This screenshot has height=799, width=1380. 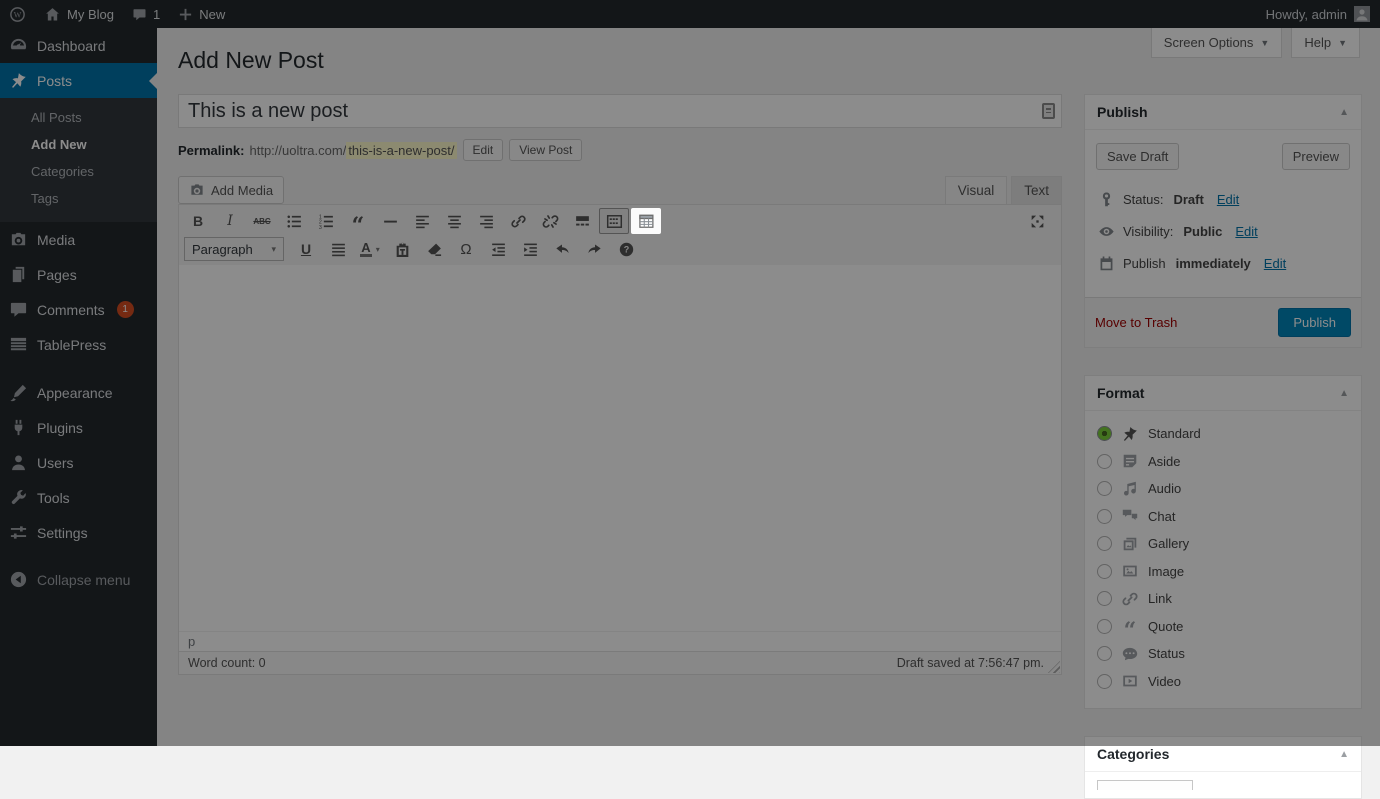 I want to click on format-option-image: Image, so click(x=1223, y=572).